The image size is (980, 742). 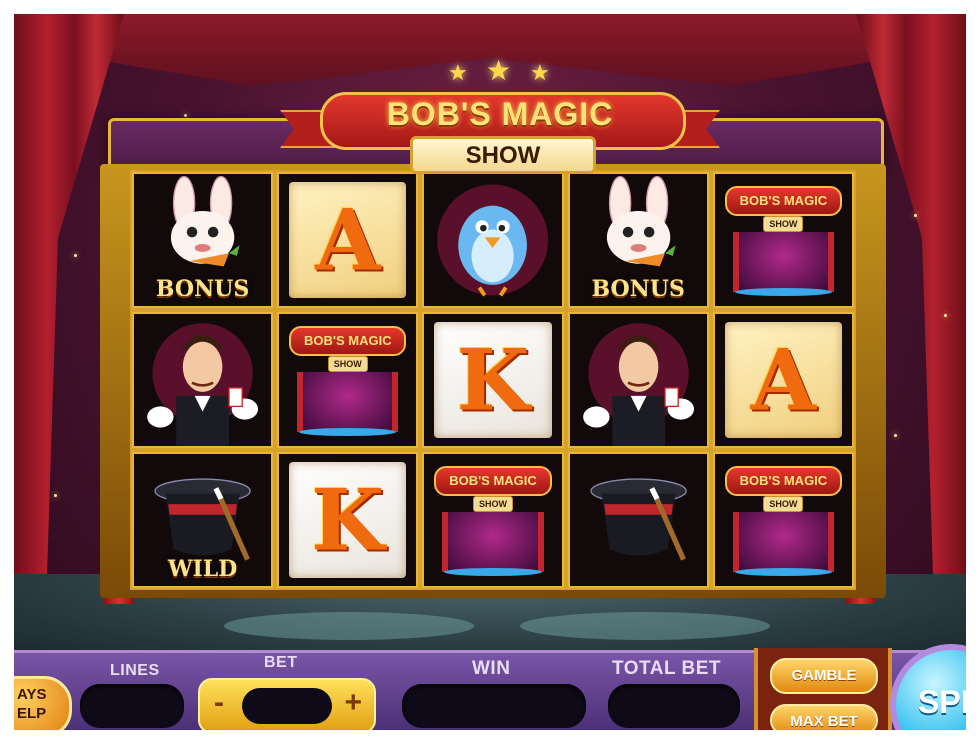 What do you see at coordinates (666, 668) in the screenshot?
I see `total-bet-label: TOTAL BET` at bounding box center [666, 668].